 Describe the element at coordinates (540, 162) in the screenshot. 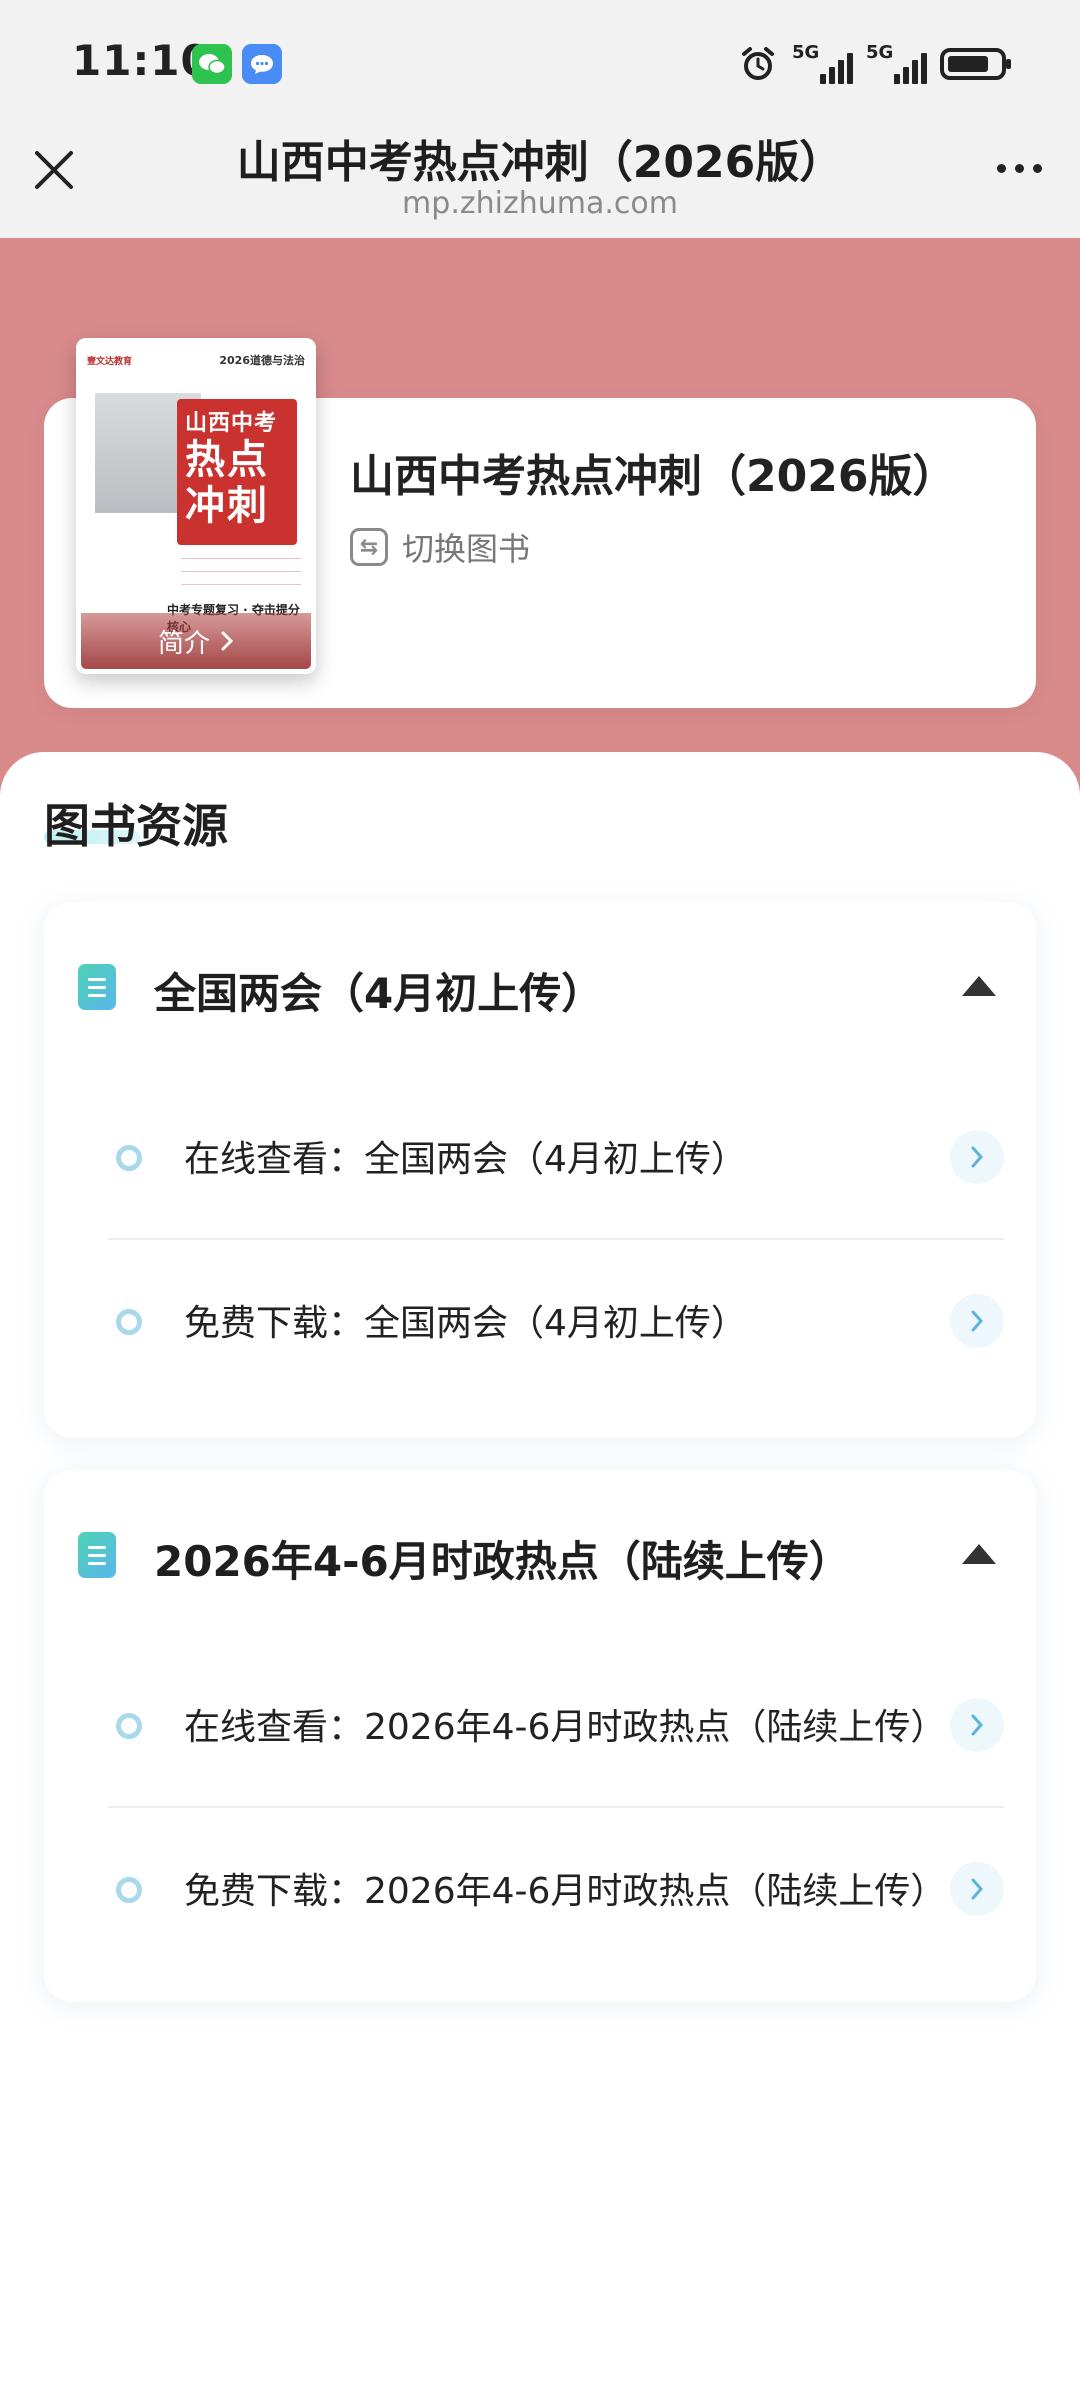

I see `page-title: 山西中考热点冲刺（2026版）` at that location.